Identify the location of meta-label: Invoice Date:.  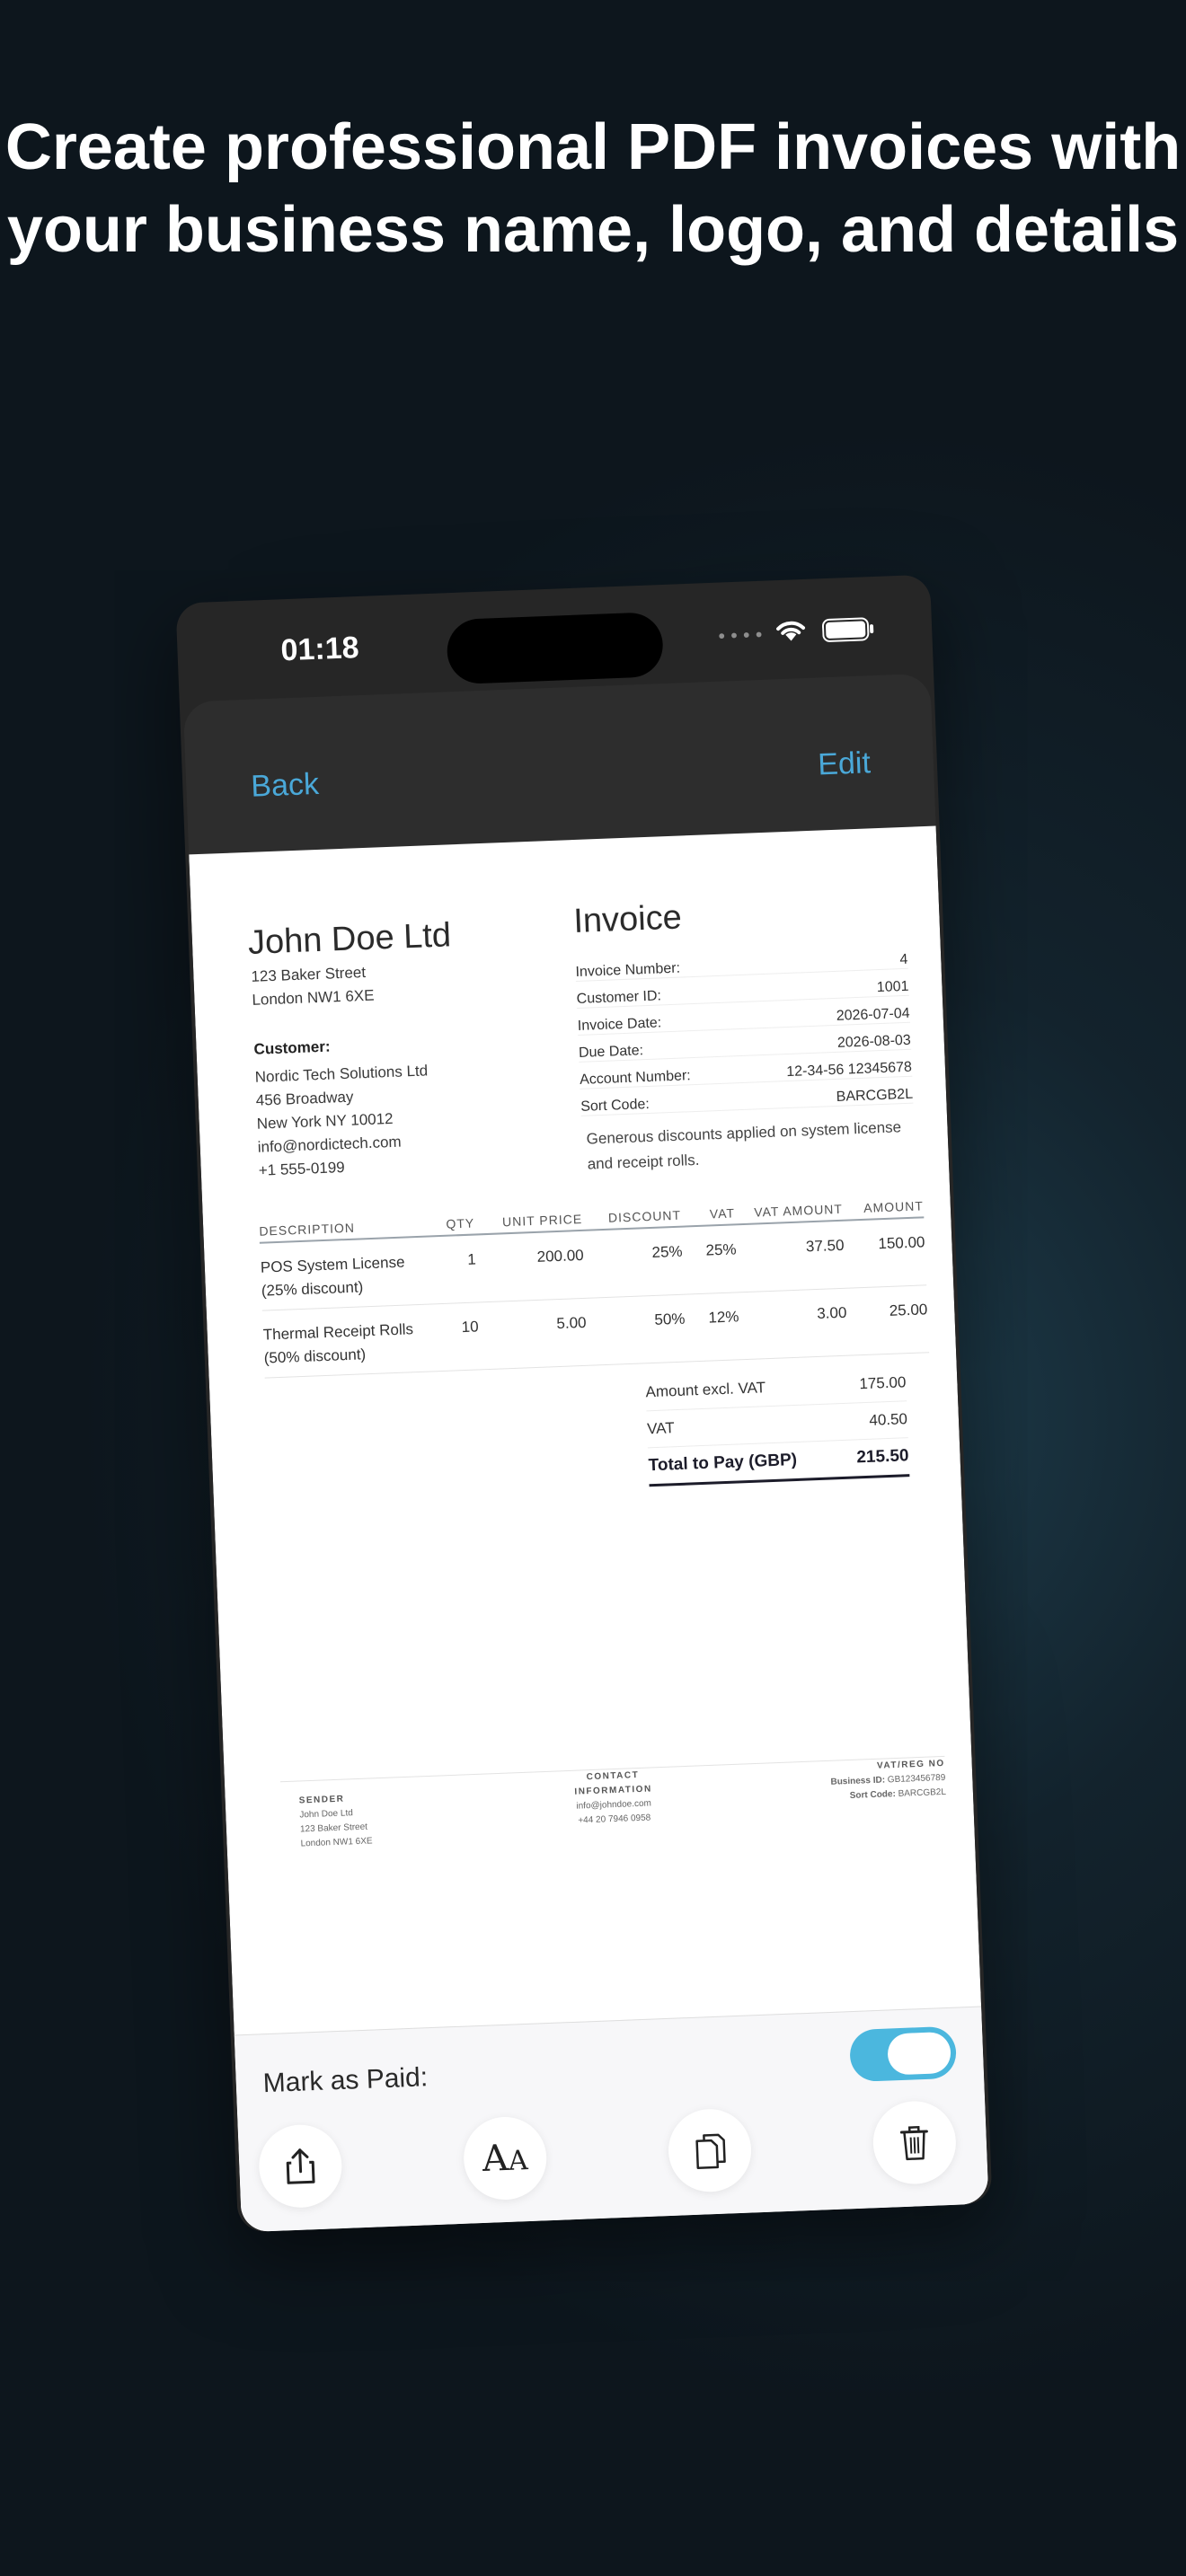
(619, 1024).